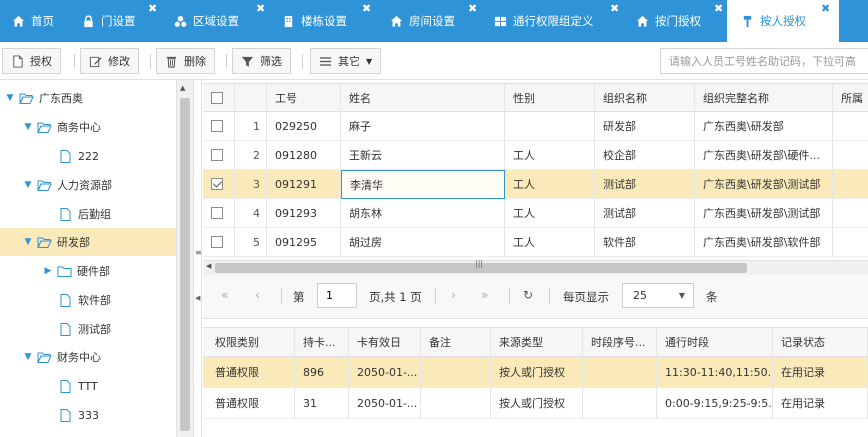 This screenshot has height=437, width=868. Describe the element at coordinates (535, 267) in the screenshot. I see `grid-hscrollbar: ◀ |||` at that location.